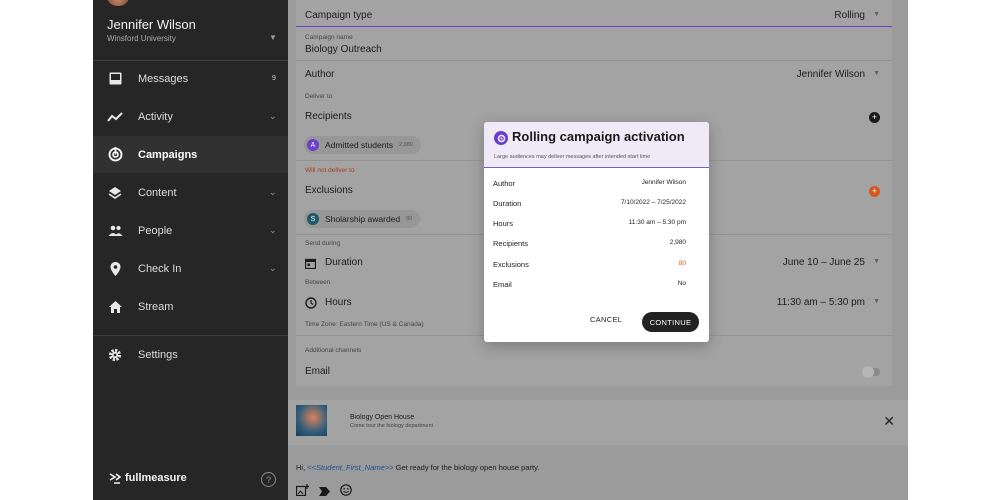  Describe the element at coordinates (324, 491) in the screenshot. I see `tag-icon` at that location.